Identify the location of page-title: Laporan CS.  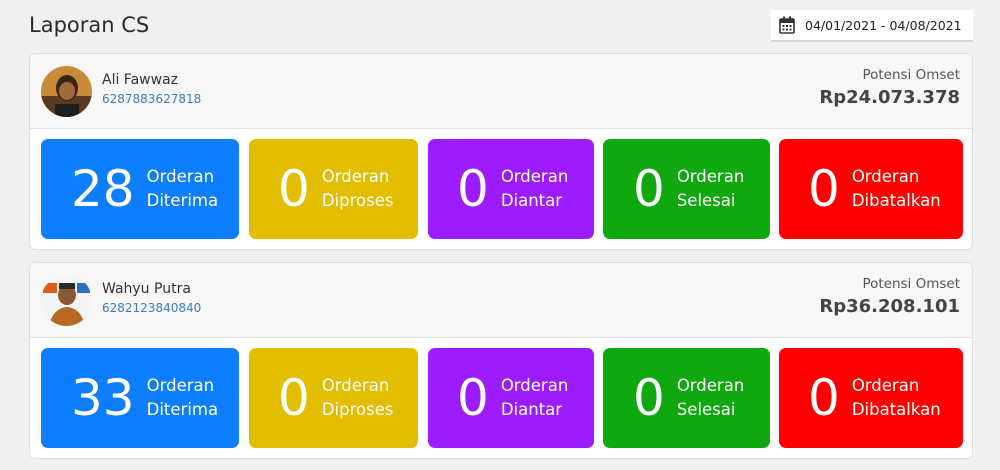
(89, 25).